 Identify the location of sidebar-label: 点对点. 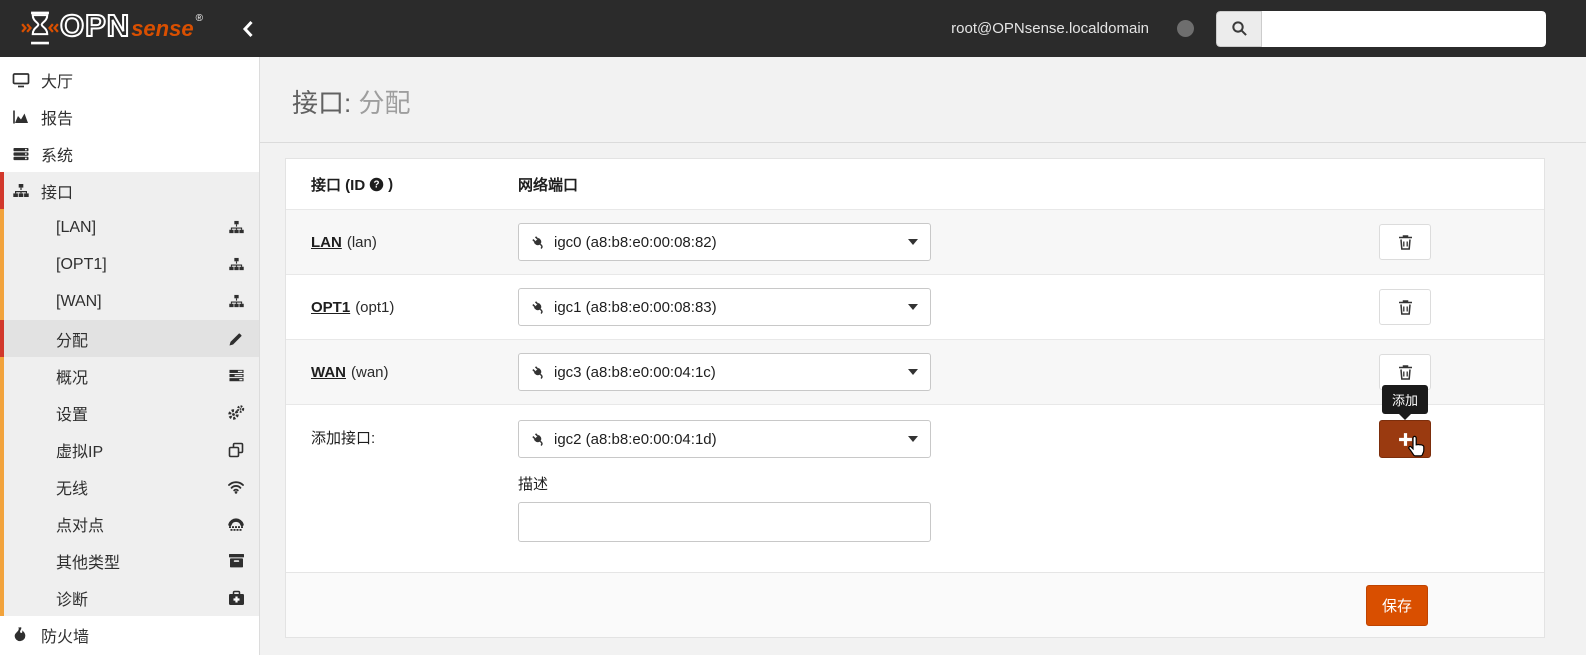
(80, 526).